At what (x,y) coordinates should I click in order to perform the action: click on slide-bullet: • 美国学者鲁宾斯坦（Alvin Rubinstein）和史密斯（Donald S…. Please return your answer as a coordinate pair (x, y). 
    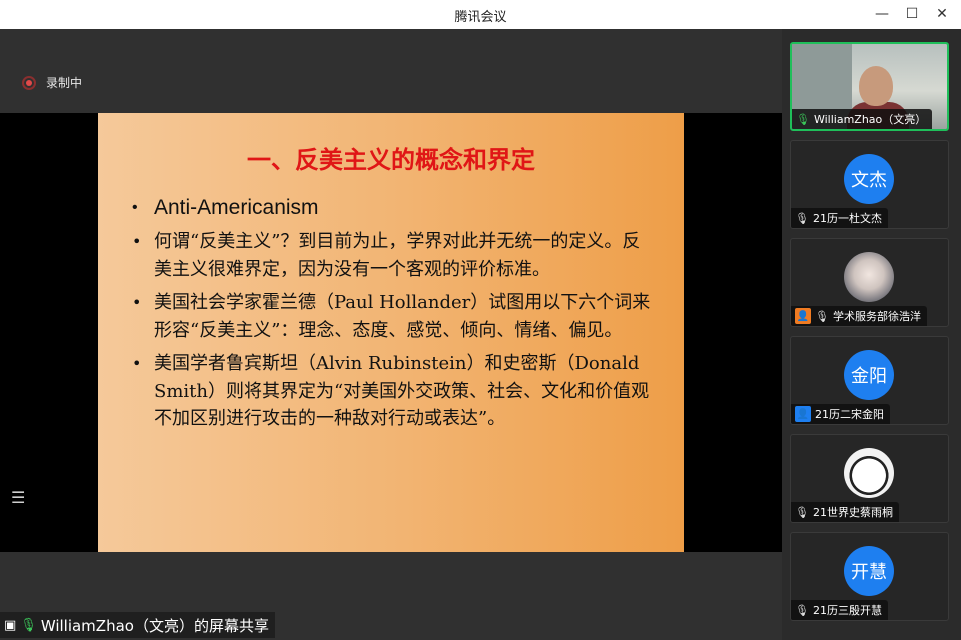
    Looking at the image, I should click on (391, 391).